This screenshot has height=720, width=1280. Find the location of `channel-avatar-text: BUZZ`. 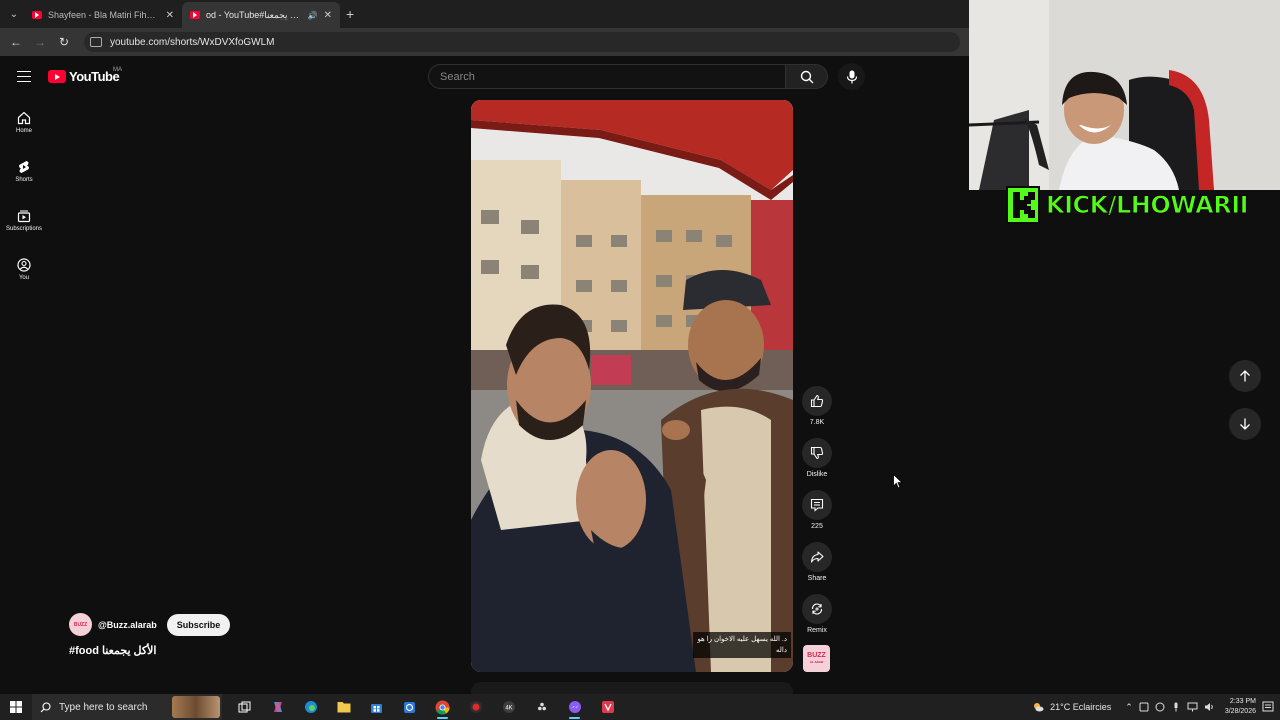

channel-avatar-text: BUZZ is located at coordinates (80, 624).